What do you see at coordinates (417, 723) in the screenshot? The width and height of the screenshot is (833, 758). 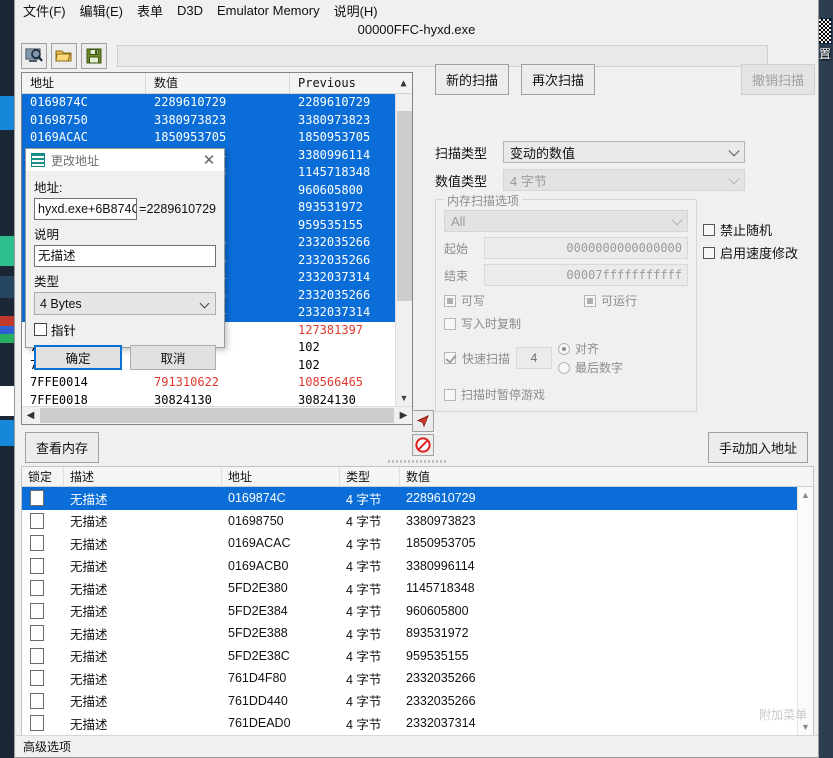 I see `table-row: 无描述 761DEAD0 4 字节 2332037314` at bounding box center [417, 723].